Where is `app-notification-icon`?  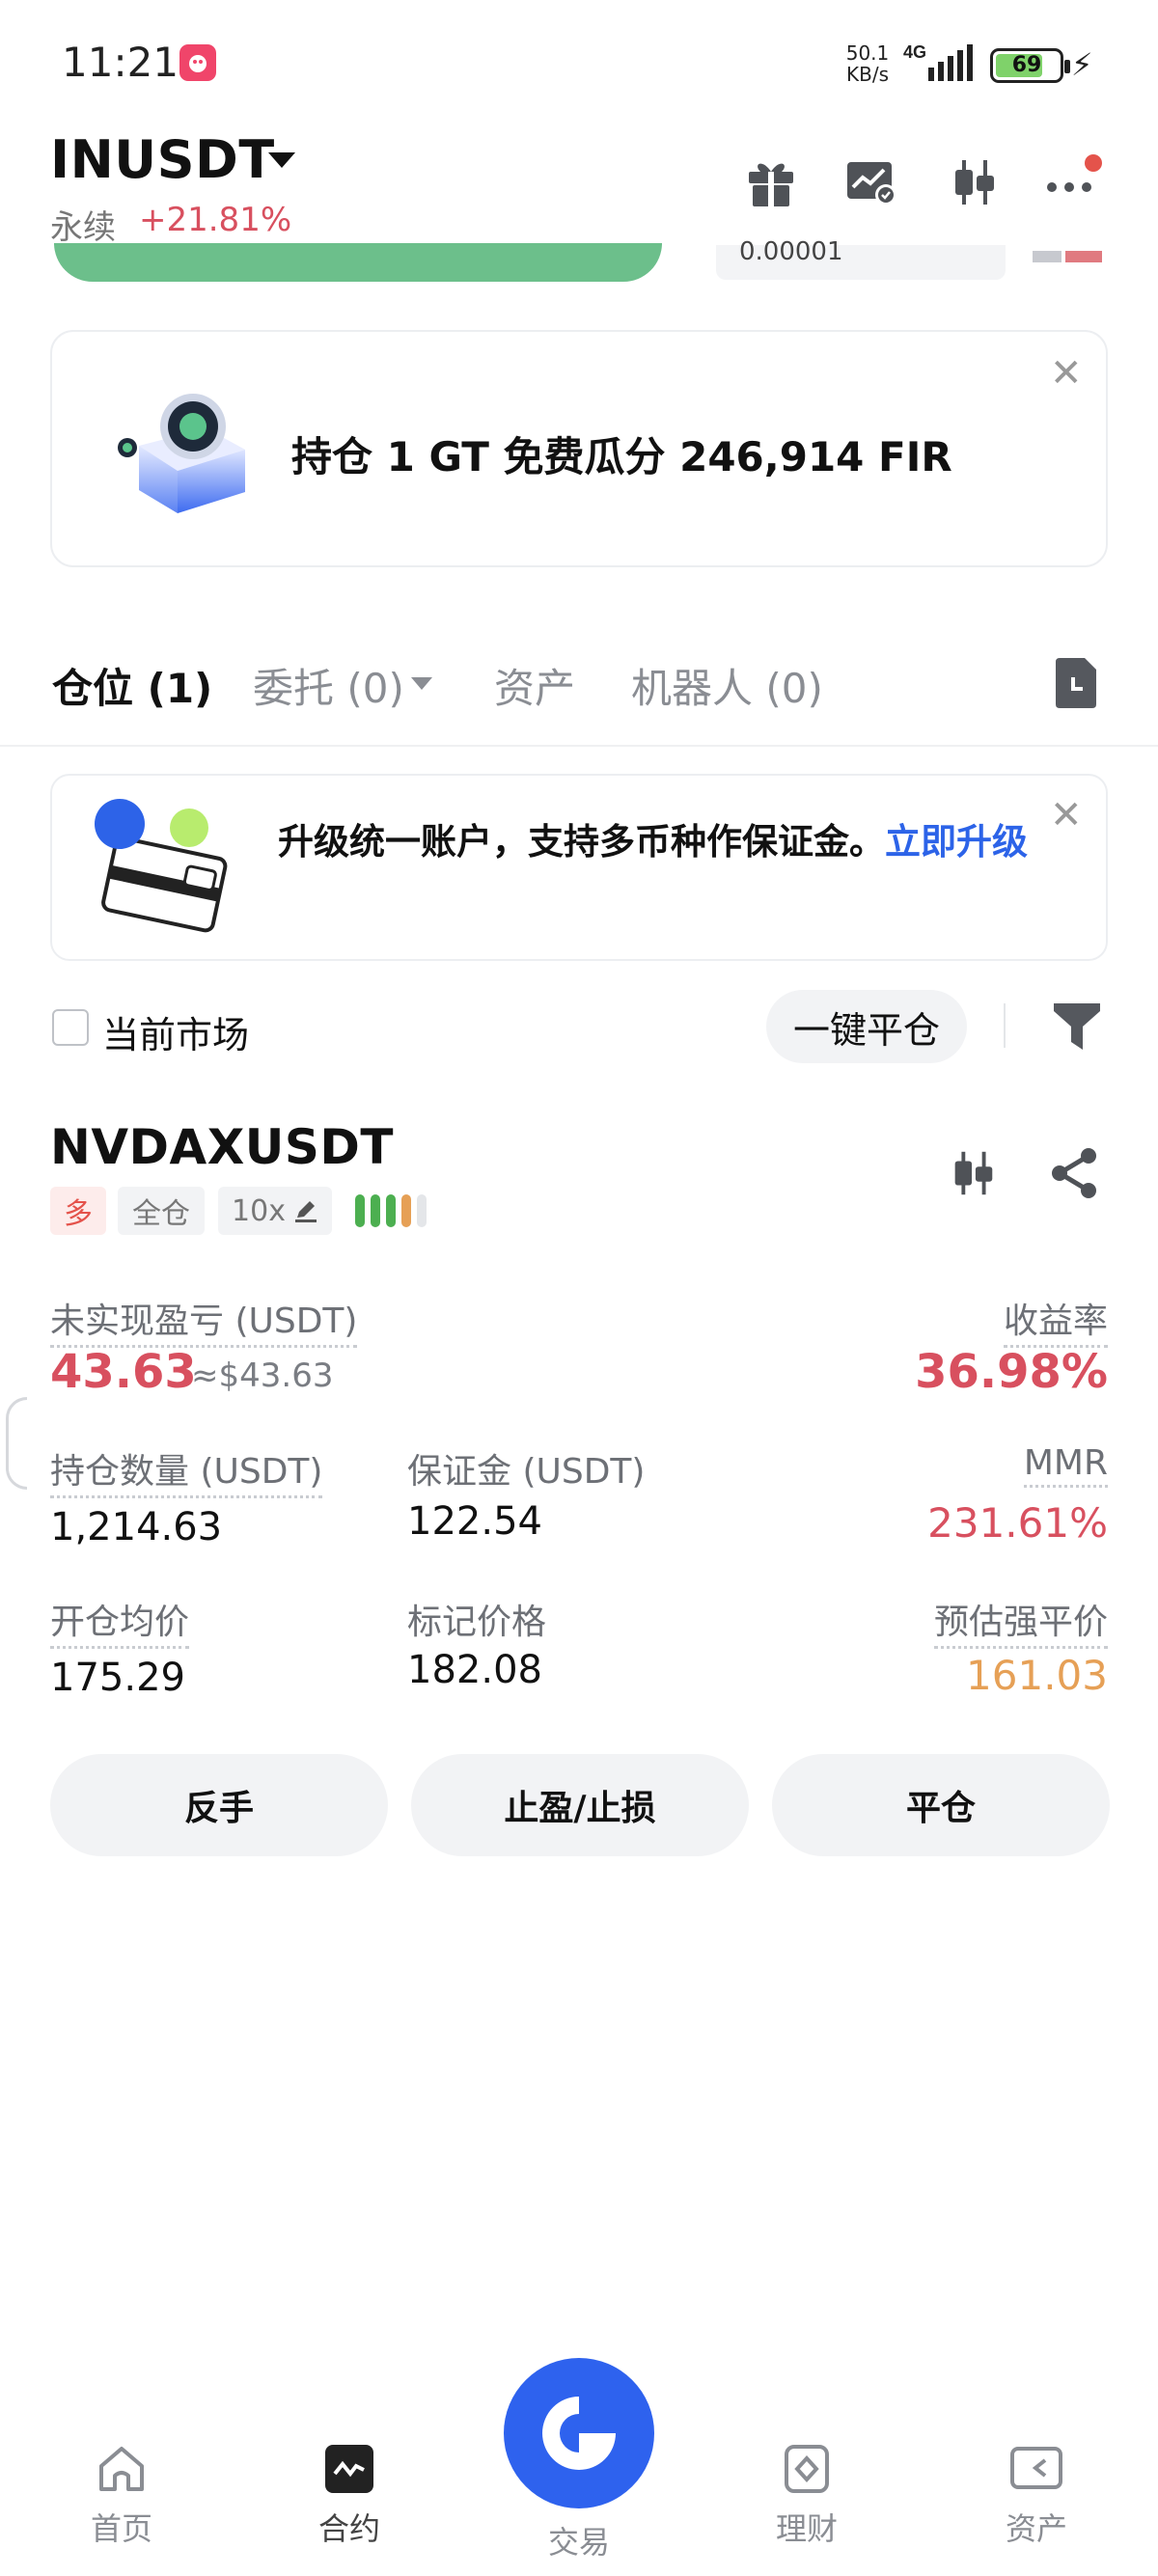 app-notification-icon is located at coordinates (197, 63).